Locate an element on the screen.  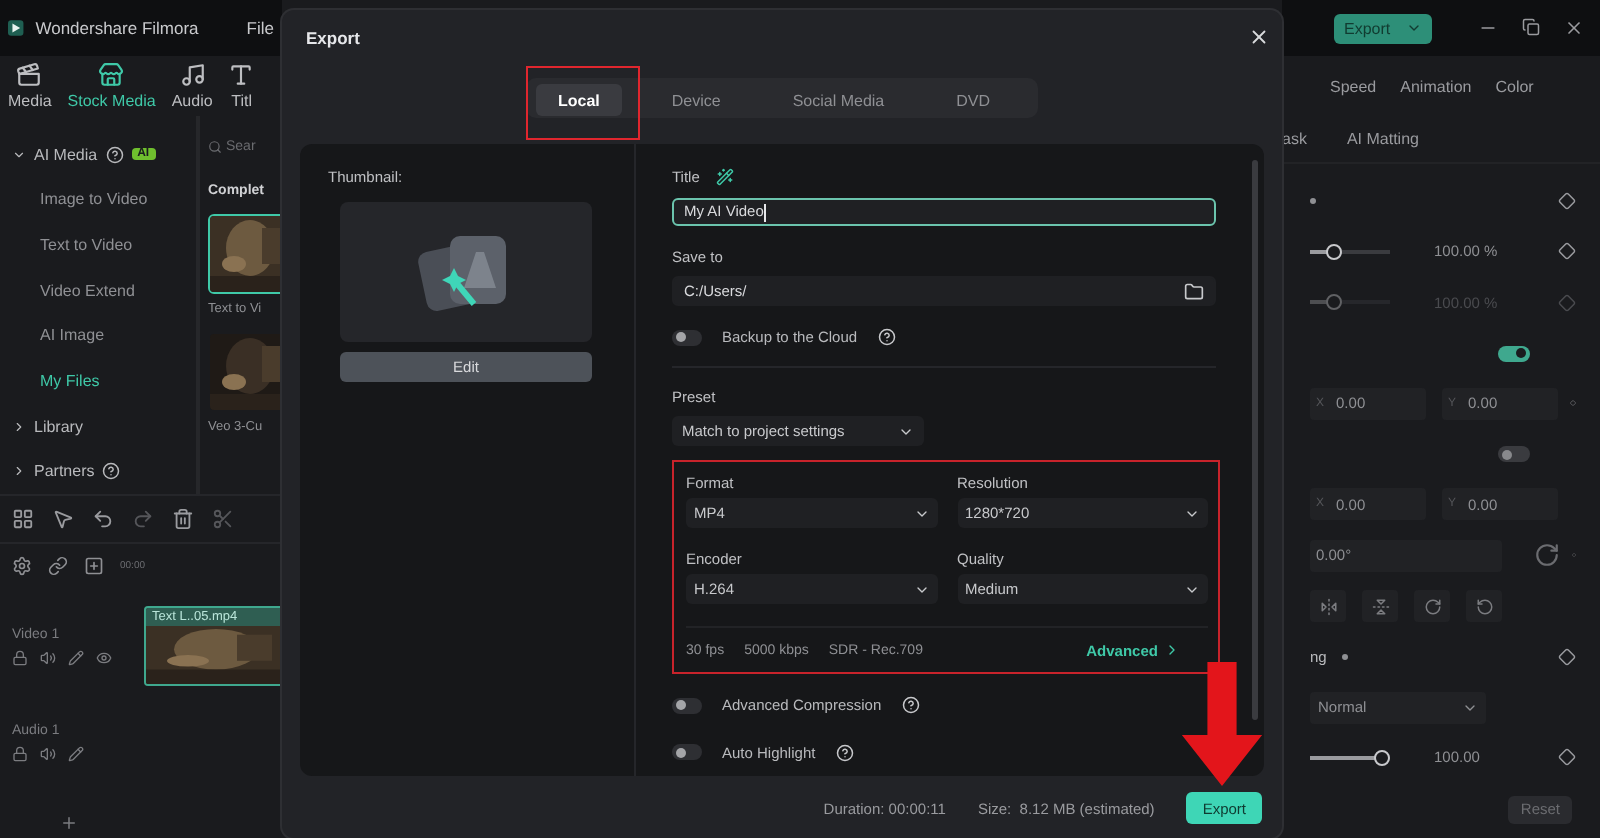
sidebar-item: Text to Video is located at coordinates (104, 245).